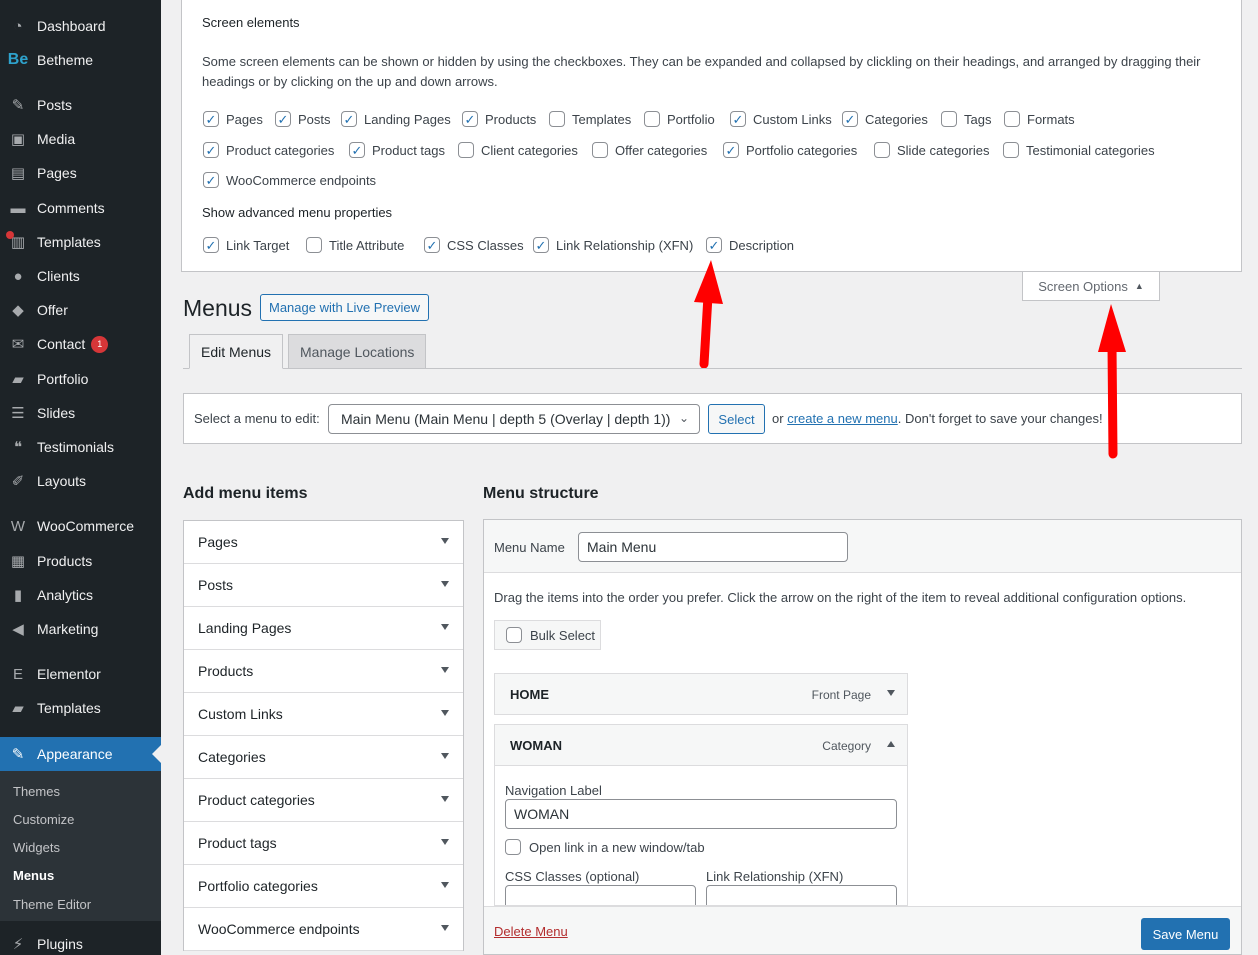 The height and width of the screenshot is (955, 1258). What do you see at coordinates (842, 418) in the screenshot?
I see `create-new-menu-link: create a new menu` at bounding box center [842, 418].